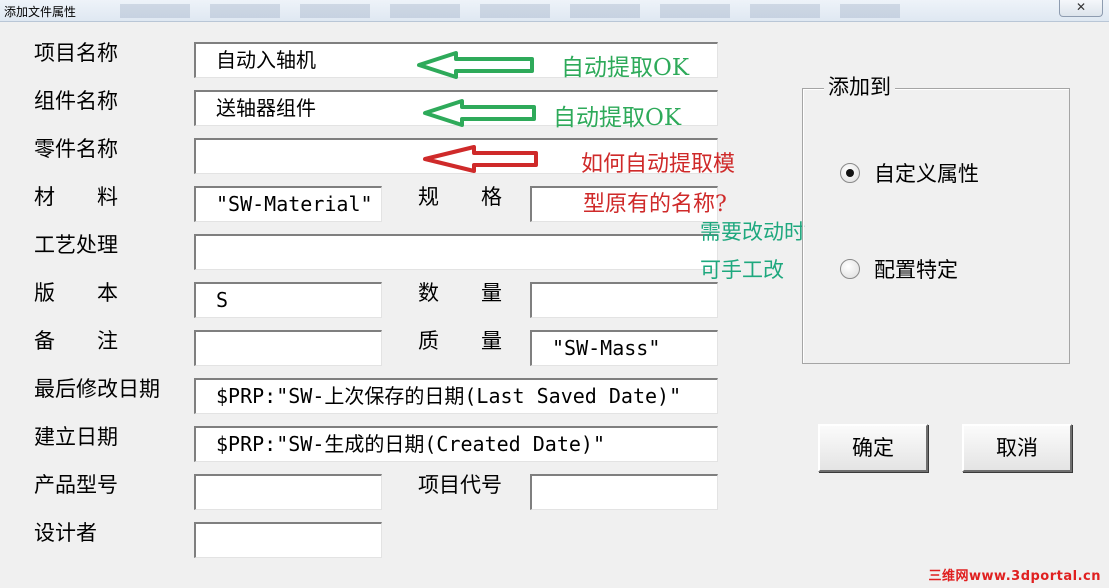 This screenshot has height=588, width=1109. Describe the element at coordinates (456, 396) in the screenshot. I see `last-modified-field: $PRP:"SW-上次保存的日期(Last Saved Date)"` at that location.